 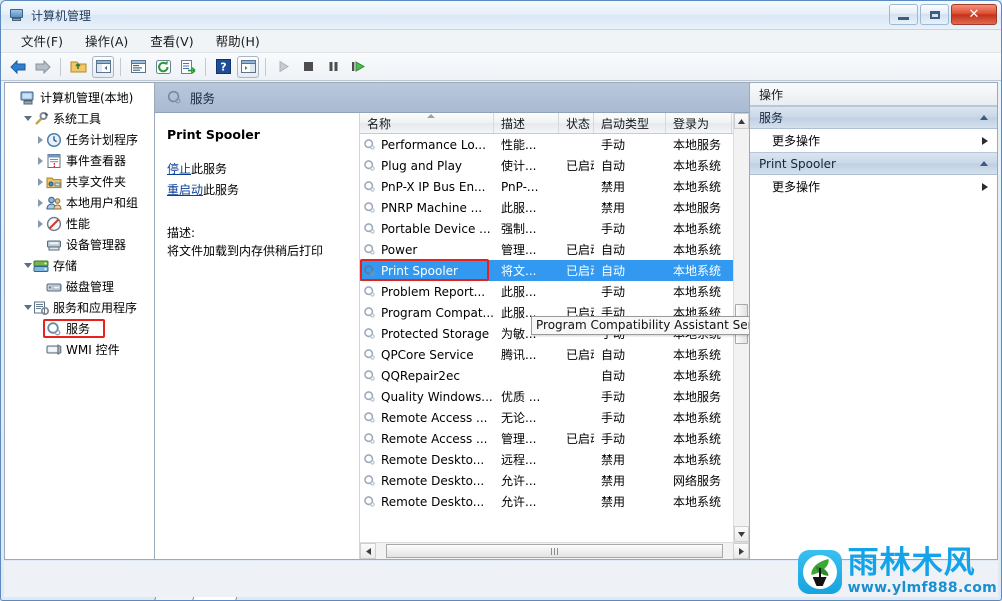 What do you see at coordinates (741, 551) in the screenshot?
I see `scroll-right-button` at bounding box center [741, 551].